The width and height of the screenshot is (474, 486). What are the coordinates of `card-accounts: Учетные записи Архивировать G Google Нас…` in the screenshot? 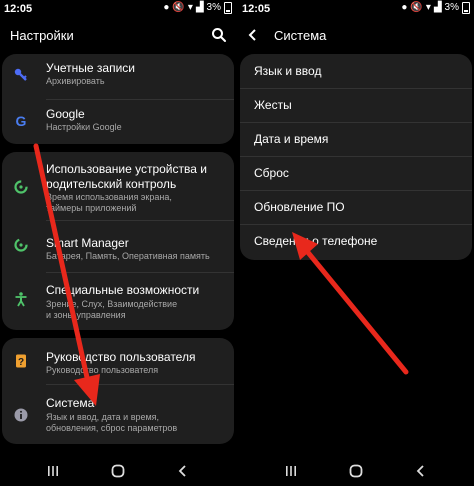 It's located at (118, 99).